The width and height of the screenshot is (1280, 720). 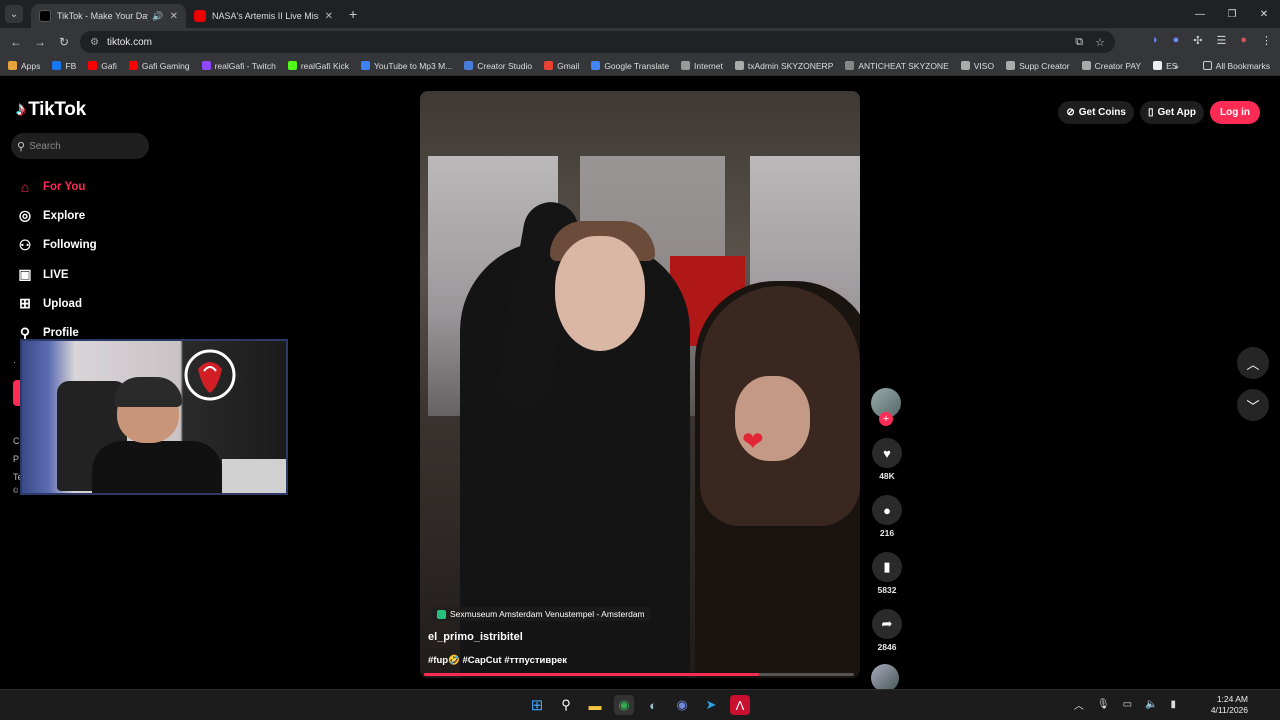 What do you see at coordinates (595, 705) in the screenshot?
I see `file-explorer-icon: ▬` at bounding box center [595, 705].